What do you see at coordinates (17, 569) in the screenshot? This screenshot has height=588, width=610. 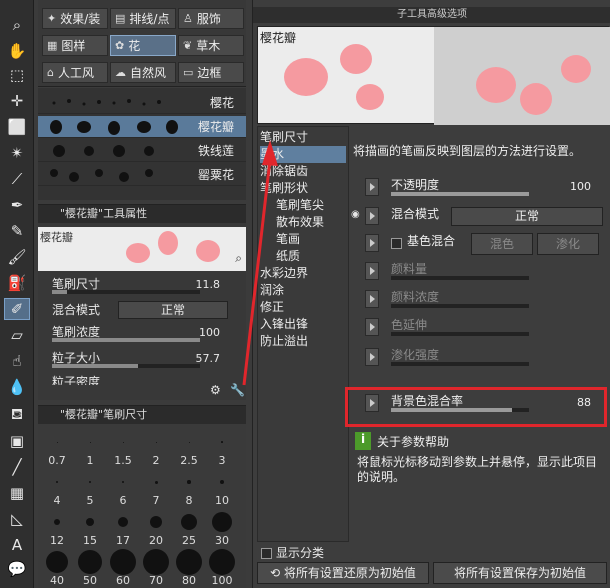 I see `balloon-icon: 💬` at bounding box center [17, 569].